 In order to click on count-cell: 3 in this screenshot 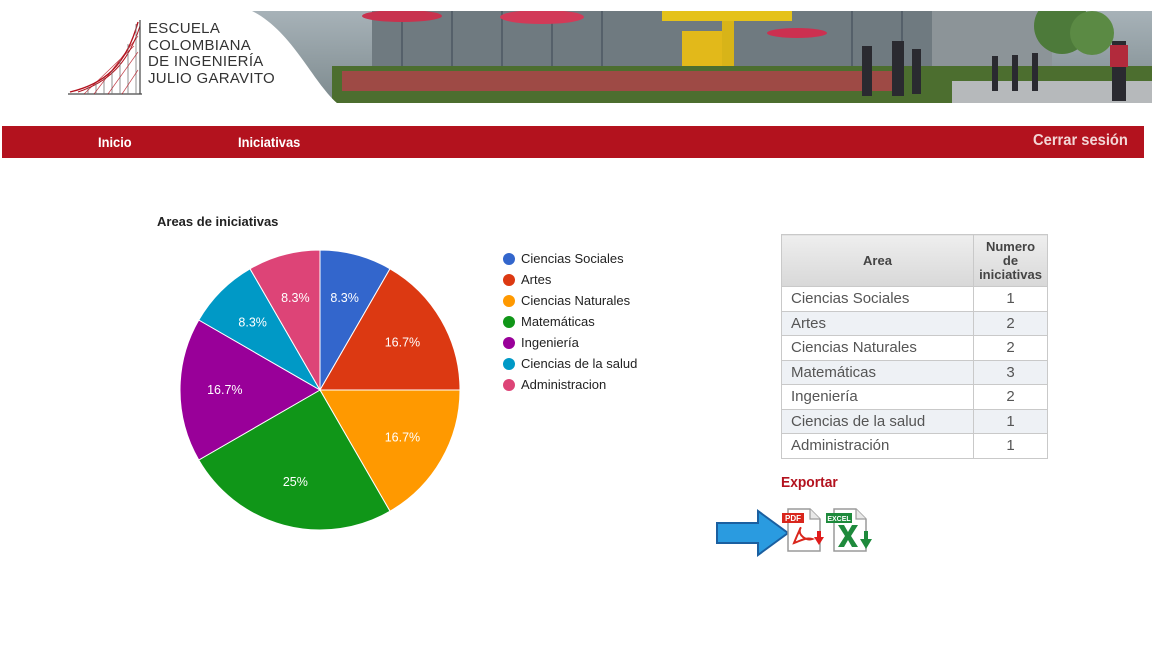, I will do `click(1010, 372)`.